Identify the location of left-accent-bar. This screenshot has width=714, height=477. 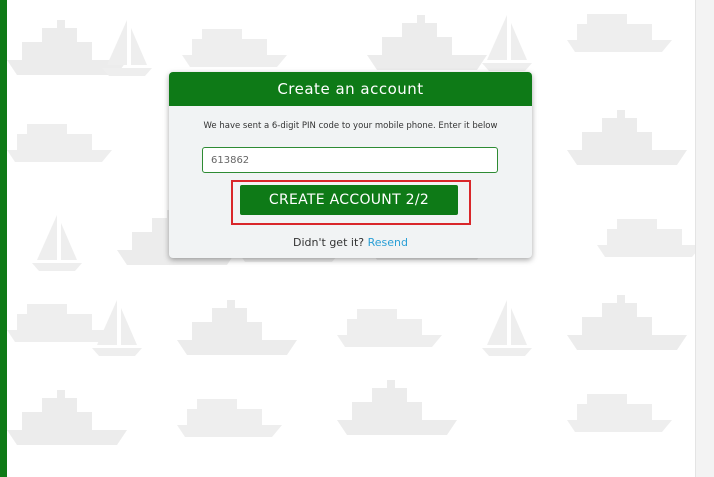
(3, 238).